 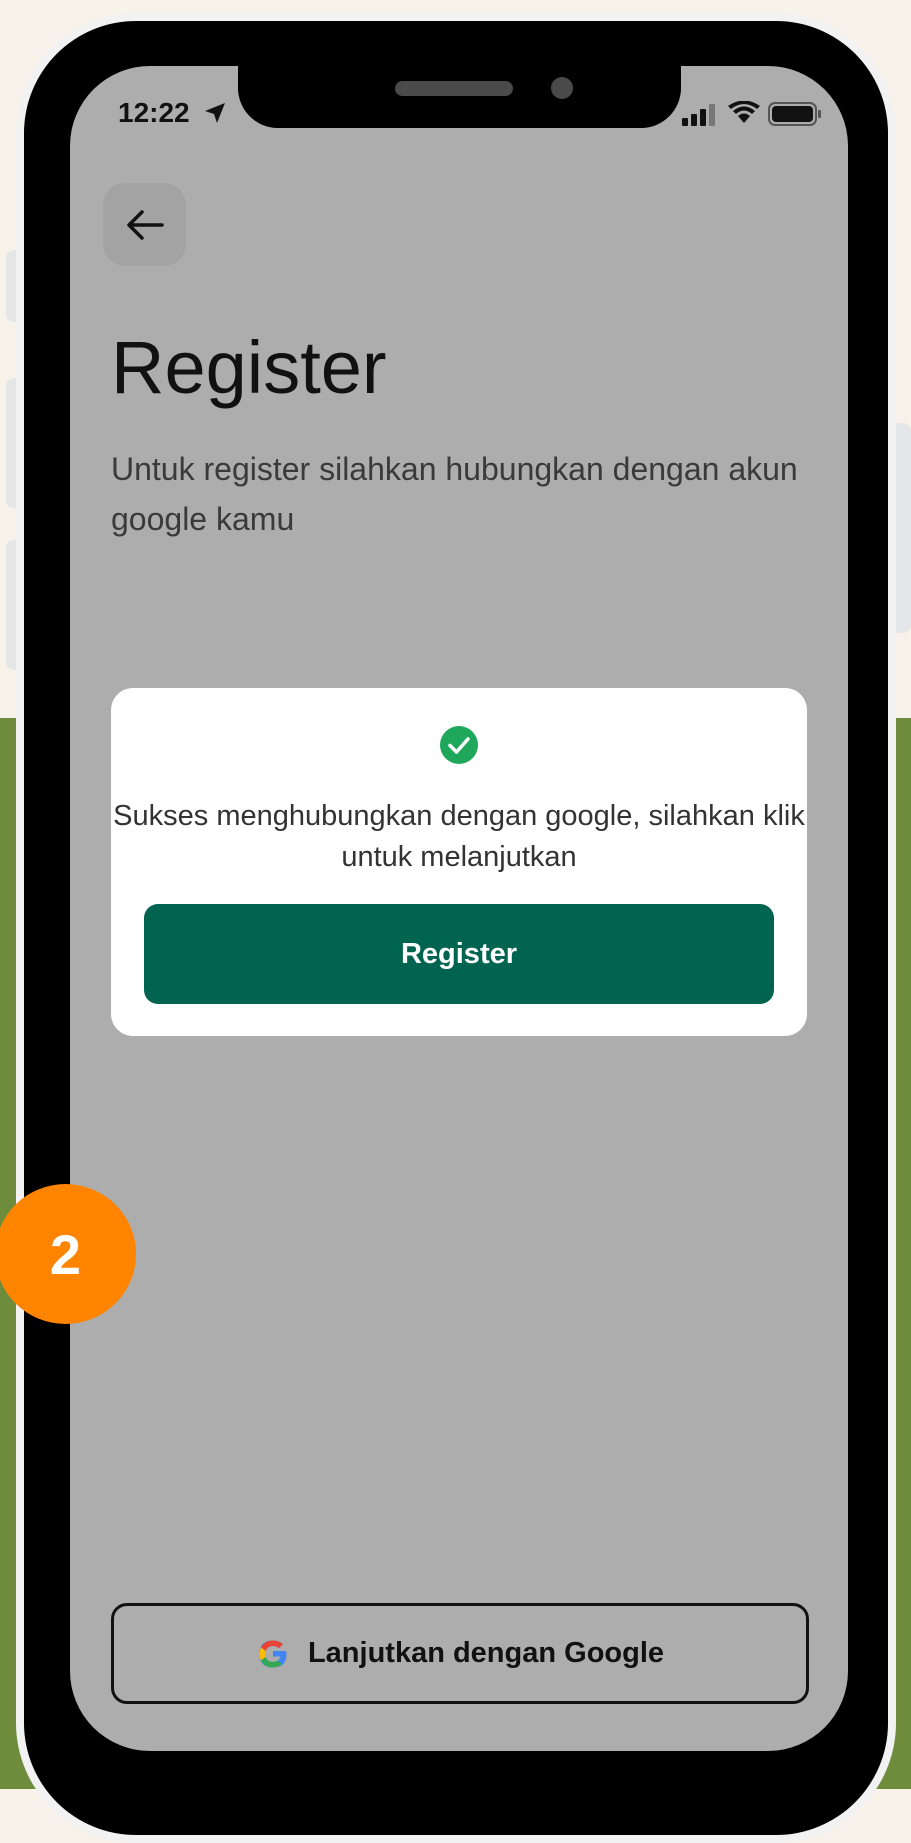 What do you see at coordinates (794, 114) in the screenshot?
I see `battery-icon` at bounding box center [794, 114].